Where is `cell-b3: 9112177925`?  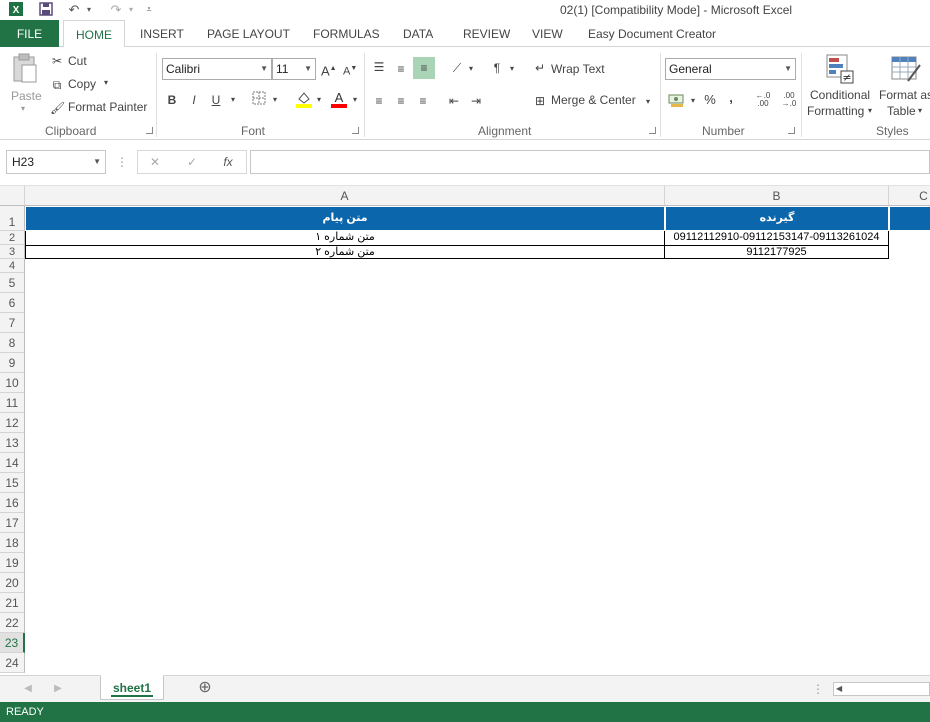
cell-b3: 9112177925 is located at coordinates (776, 252).